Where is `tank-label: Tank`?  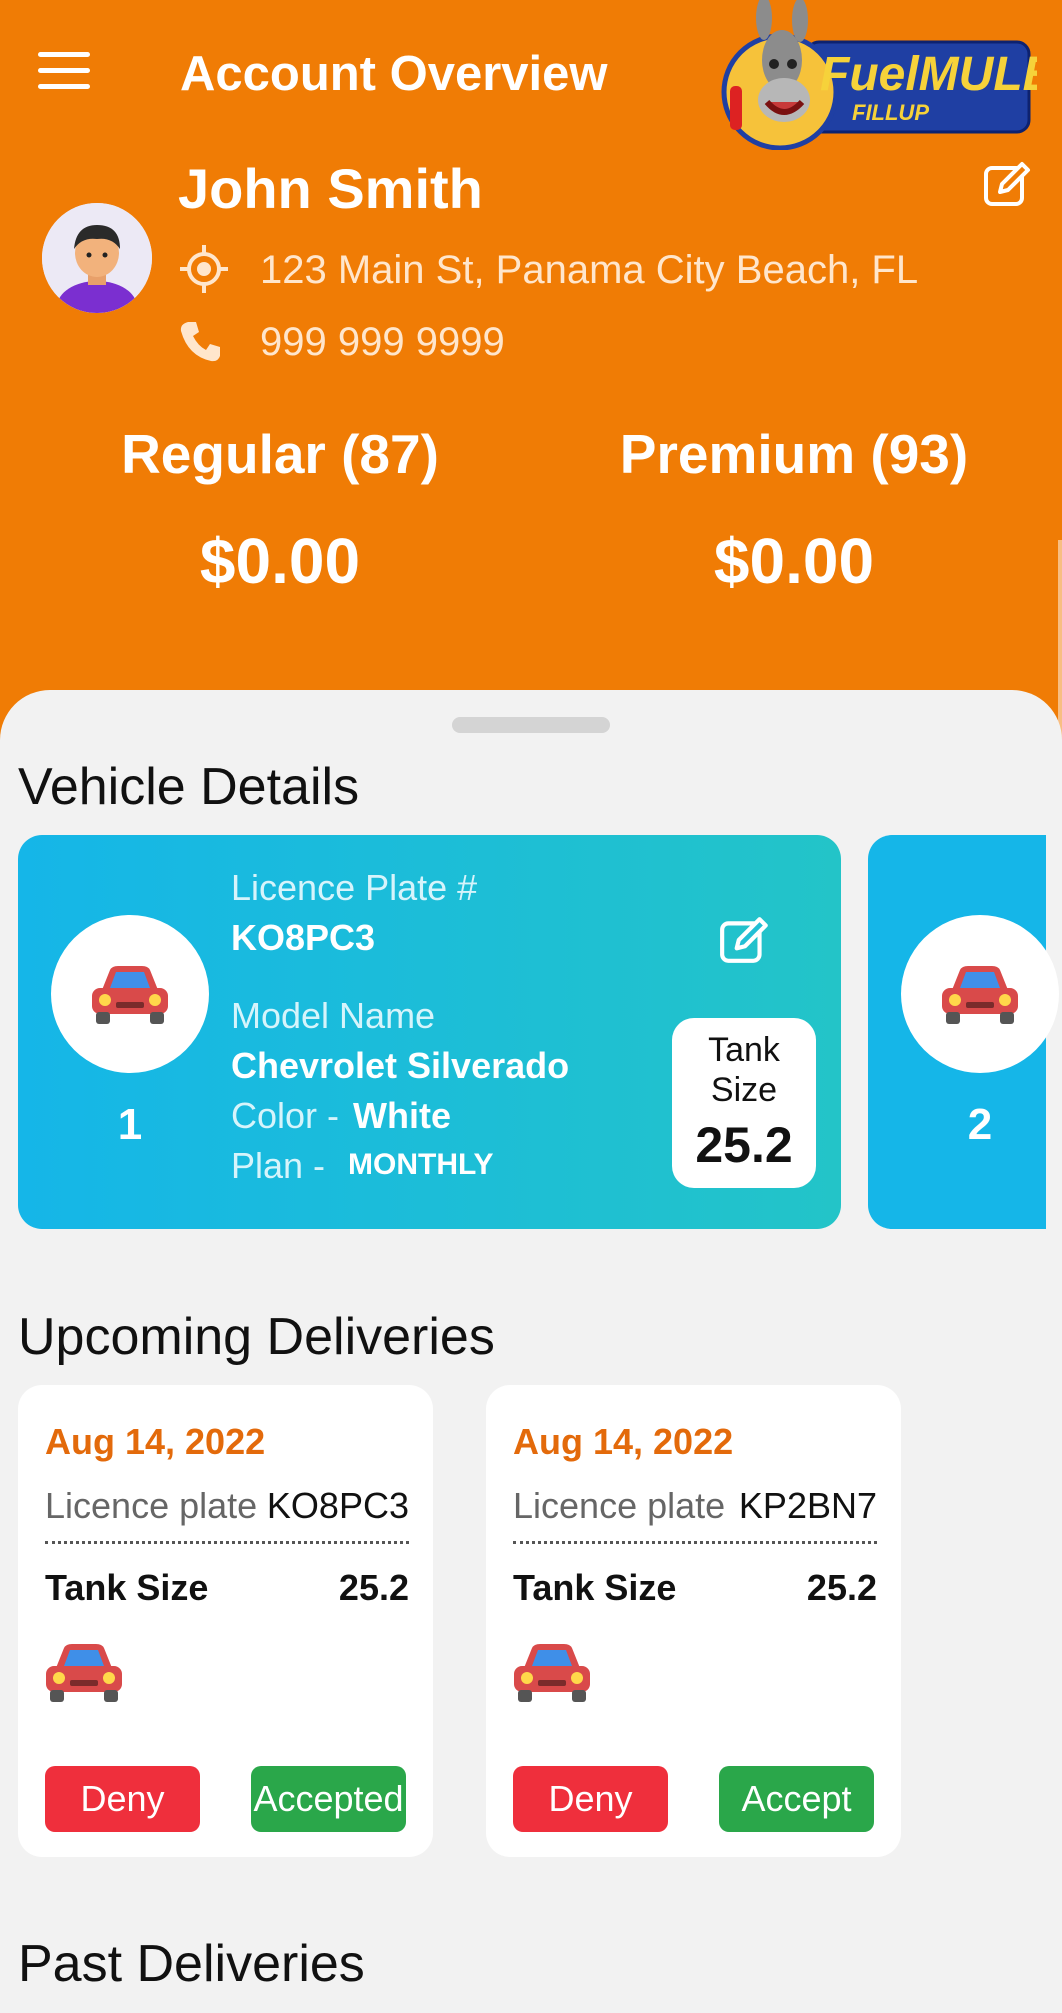
tank-label: Tank is located at coordinates (744, 1050).